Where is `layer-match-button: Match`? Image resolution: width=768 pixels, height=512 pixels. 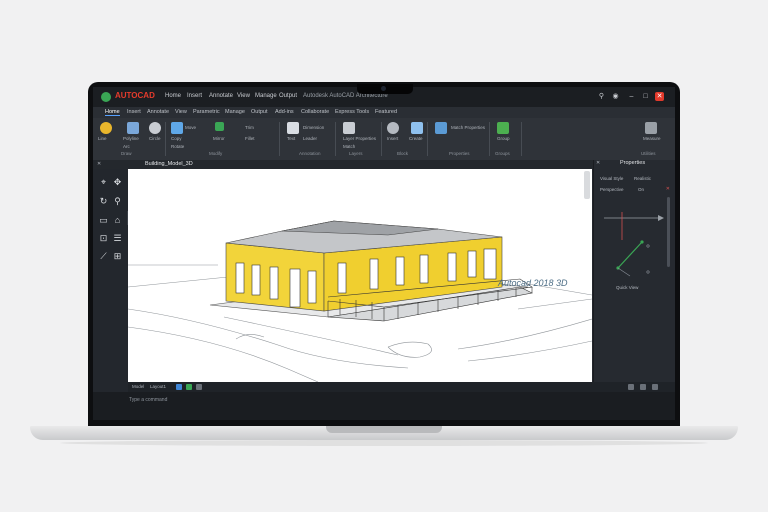
layer-match-button: Match is located at coordinates (349, 146).